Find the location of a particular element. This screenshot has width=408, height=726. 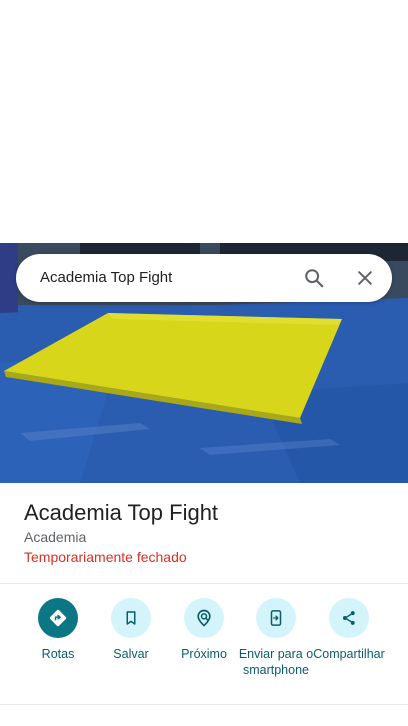

bookmark-icon is located at coordinates (131, 618).